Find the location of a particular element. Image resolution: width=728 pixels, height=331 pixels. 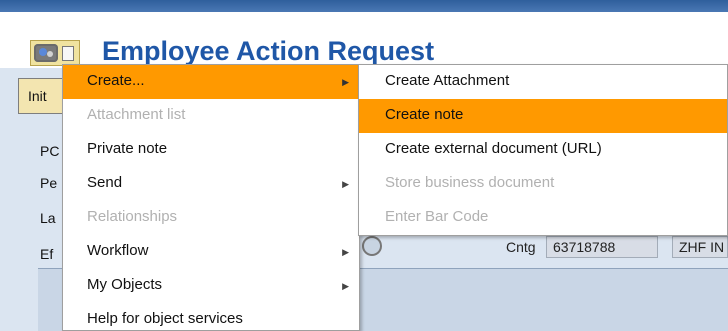

submenu-item-enter-bar-code: Enter Bar Code is located at coordinates (543, 218).